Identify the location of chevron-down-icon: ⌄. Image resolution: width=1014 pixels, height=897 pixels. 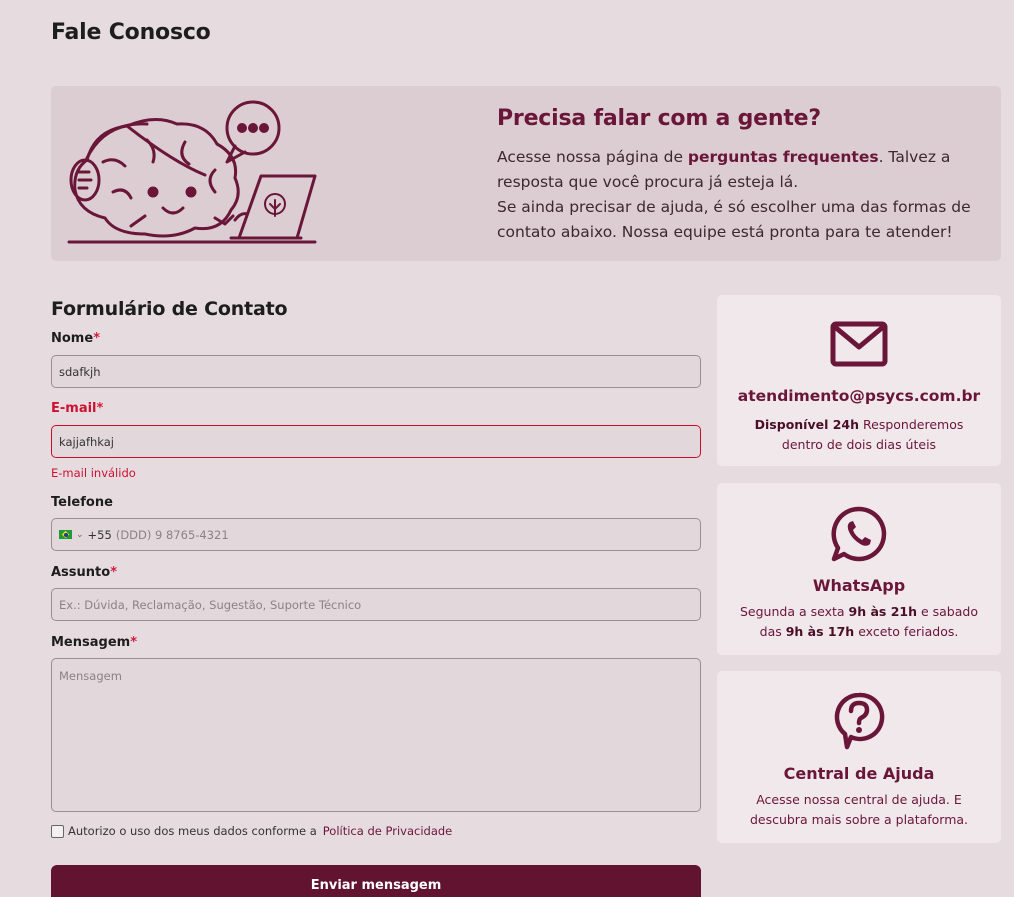
(80, 535).